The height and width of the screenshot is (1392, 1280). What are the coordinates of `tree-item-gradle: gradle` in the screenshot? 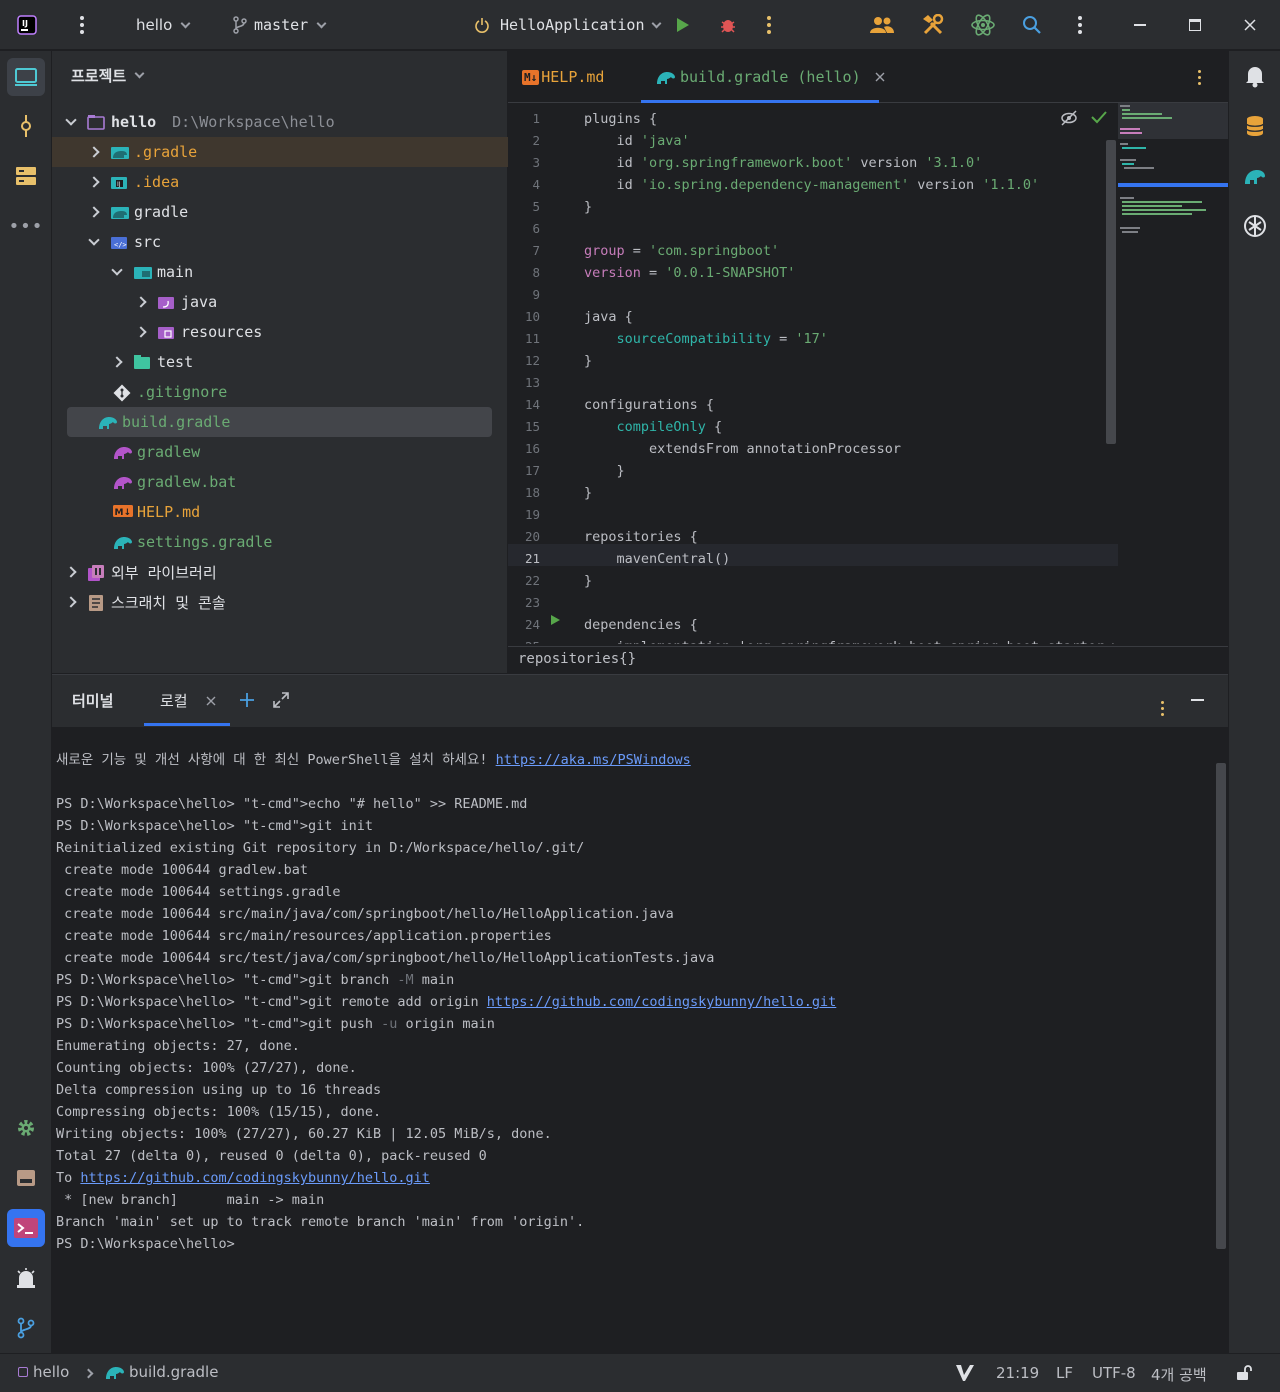 It's located at (279, 212).